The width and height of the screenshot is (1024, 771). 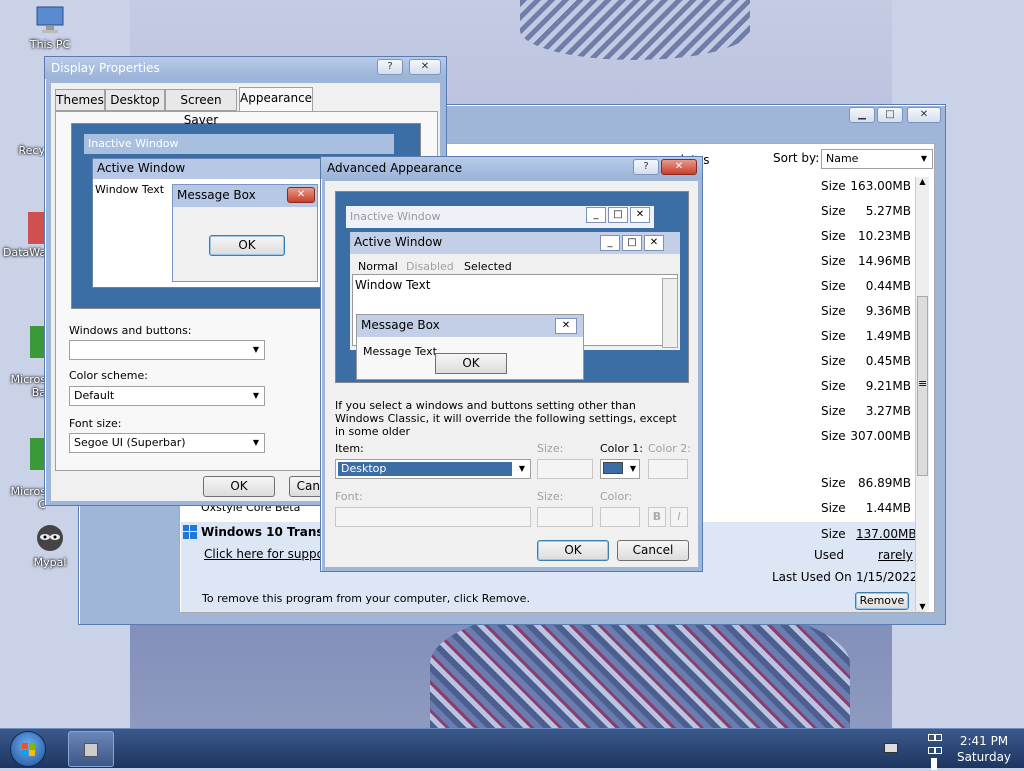 I want to click on desktop-icon-label: Micros Ba, so click(x=28, y=386).